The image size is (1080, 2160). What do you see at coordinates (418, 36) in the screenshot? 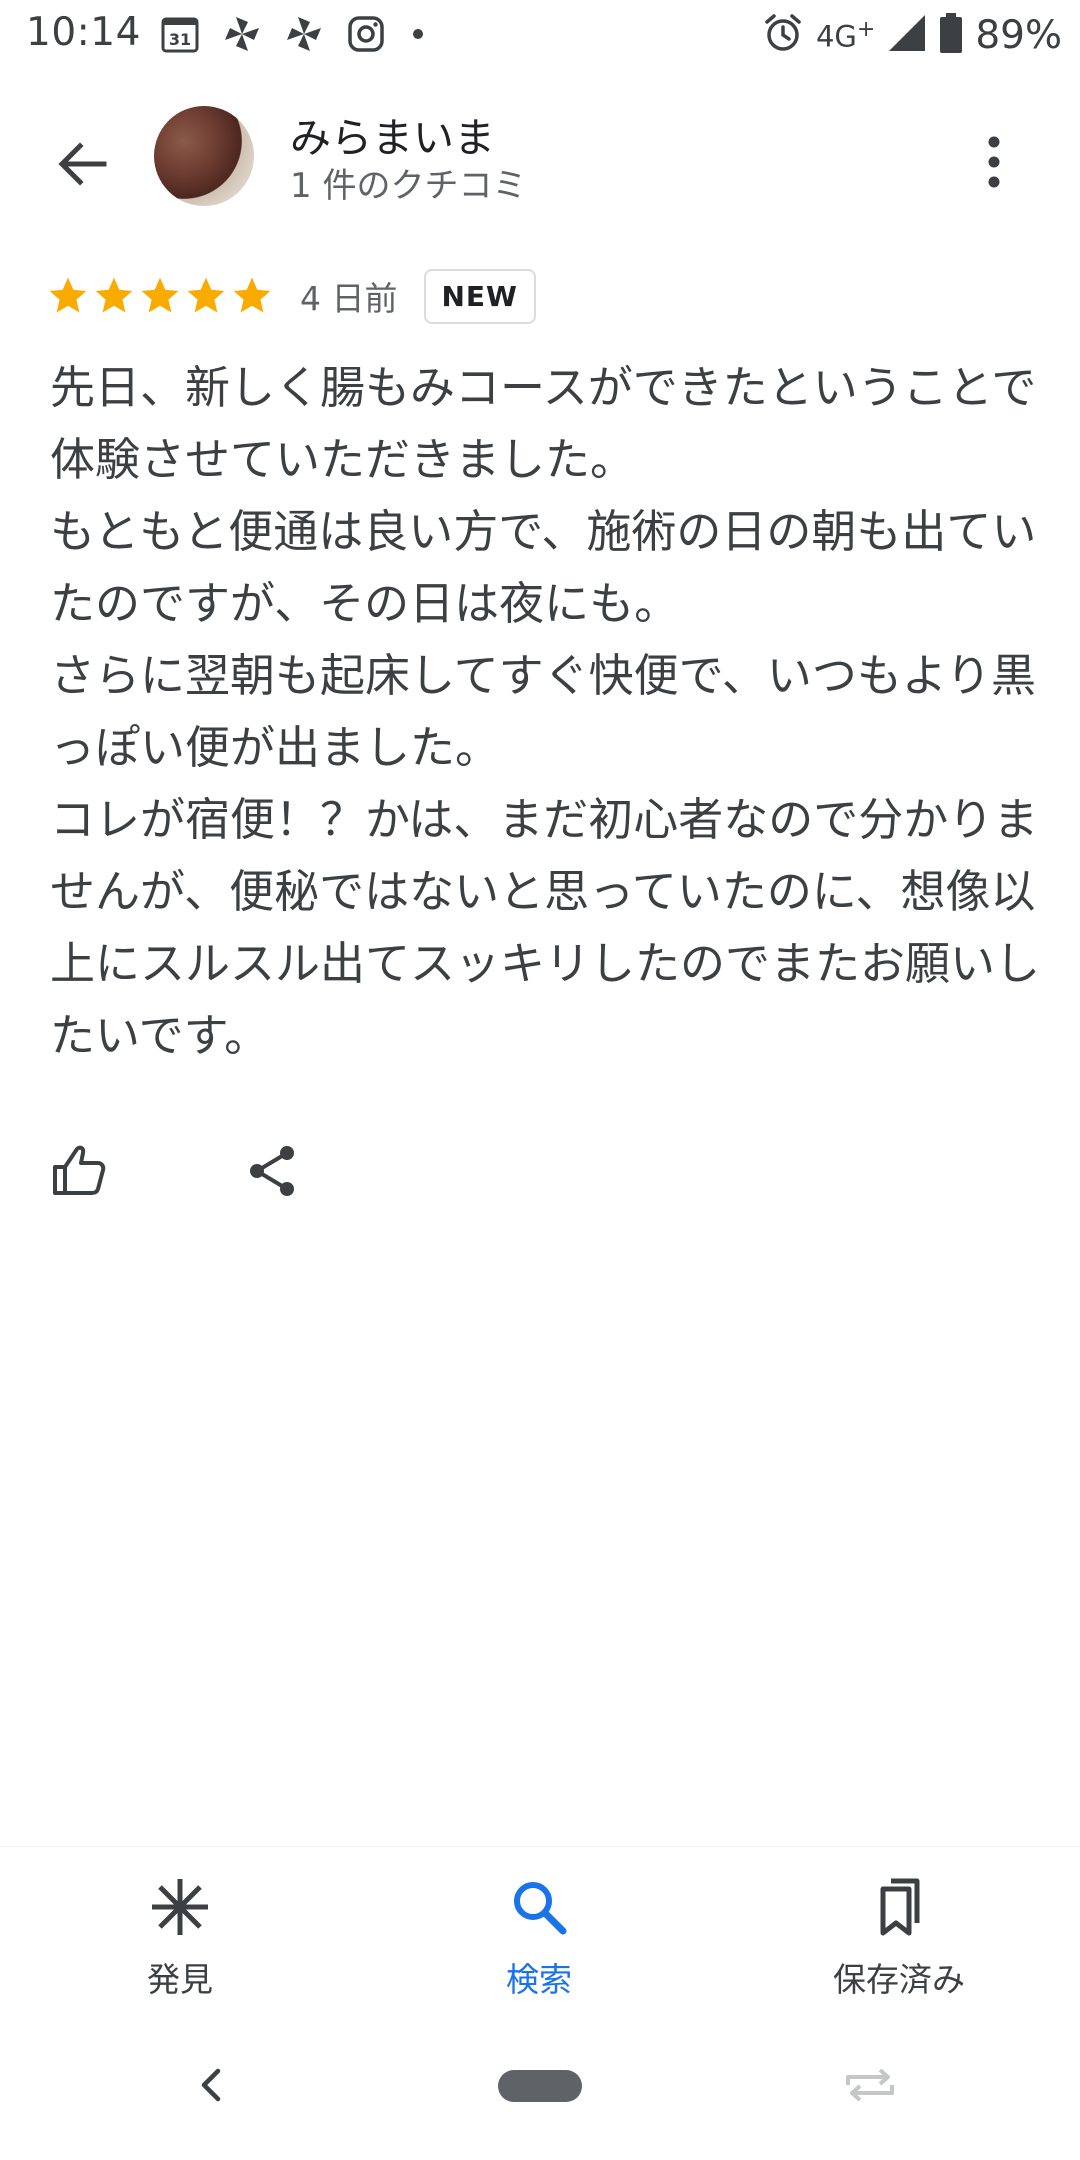
I see `dot-icon` at bounding box center [418, 36].